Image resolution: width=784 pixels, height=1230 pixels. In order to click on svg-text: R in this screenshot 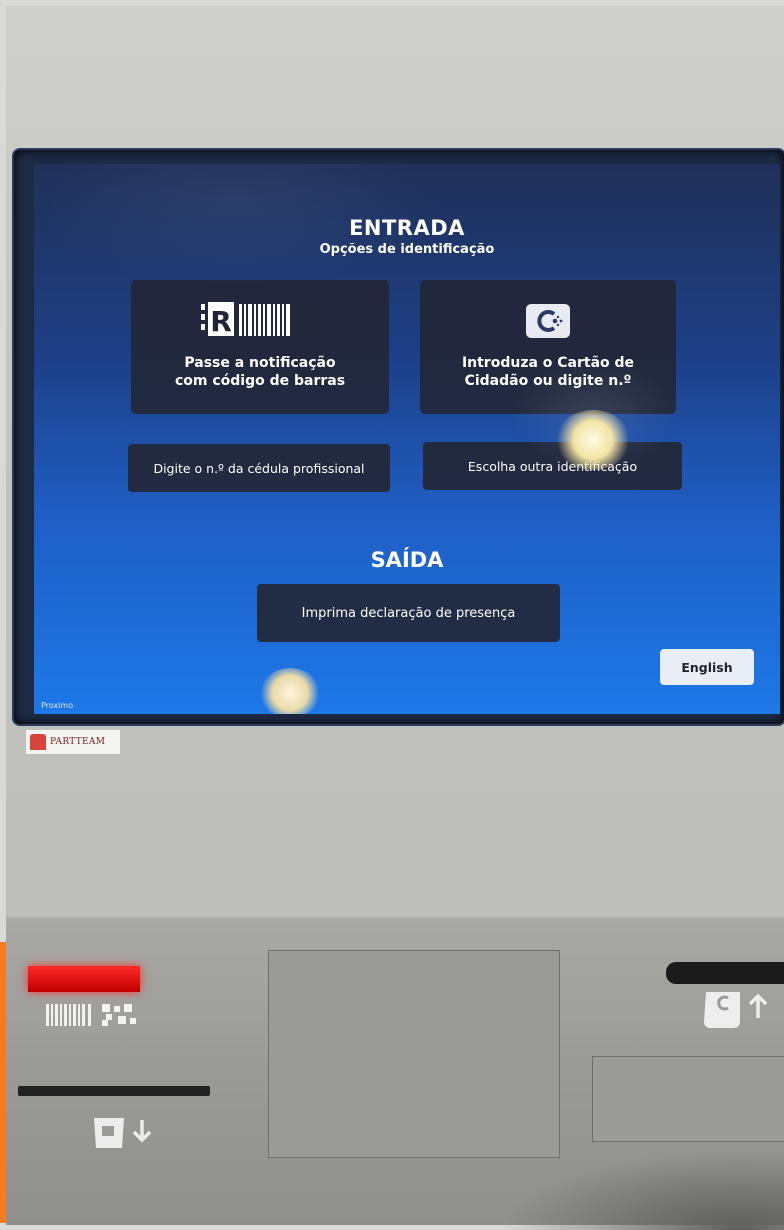, I will do `click(221, 321)`.